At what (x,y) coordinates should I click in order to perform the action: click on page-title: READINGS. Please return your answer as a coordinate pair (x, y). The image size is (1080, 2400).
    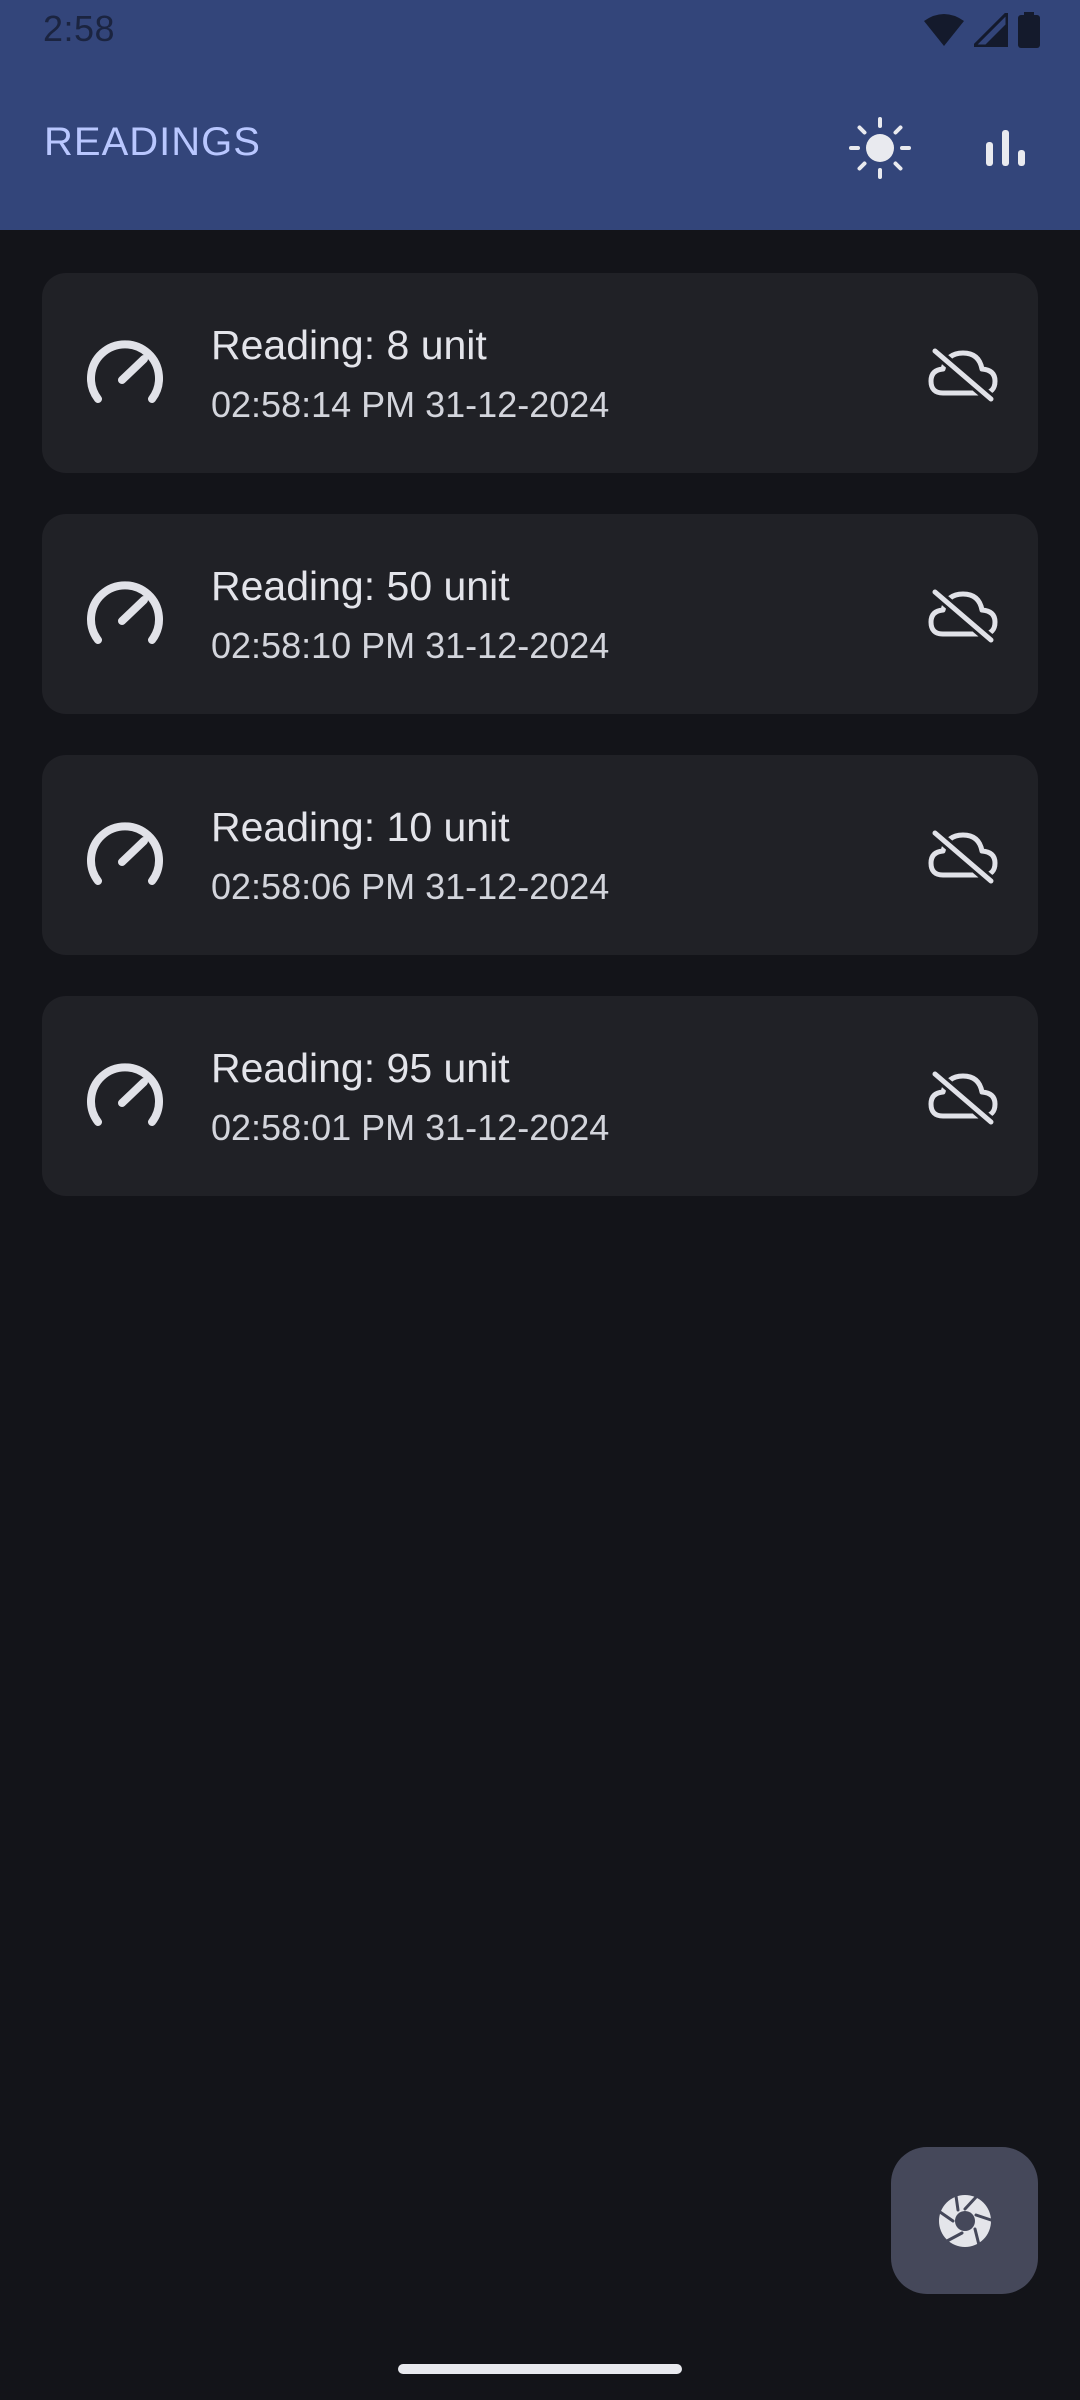
    Looking at the image, I should click on (152, 142).